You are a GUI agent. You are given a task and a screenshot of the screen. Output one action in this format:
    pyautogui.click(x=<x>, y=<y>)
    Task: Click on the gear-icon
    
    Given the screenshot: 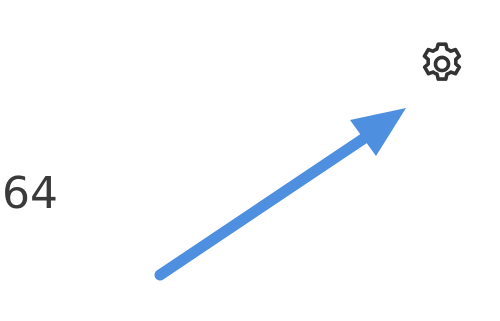 What is the action you would take?
    pyautogui.click(x=442, y=61)
    